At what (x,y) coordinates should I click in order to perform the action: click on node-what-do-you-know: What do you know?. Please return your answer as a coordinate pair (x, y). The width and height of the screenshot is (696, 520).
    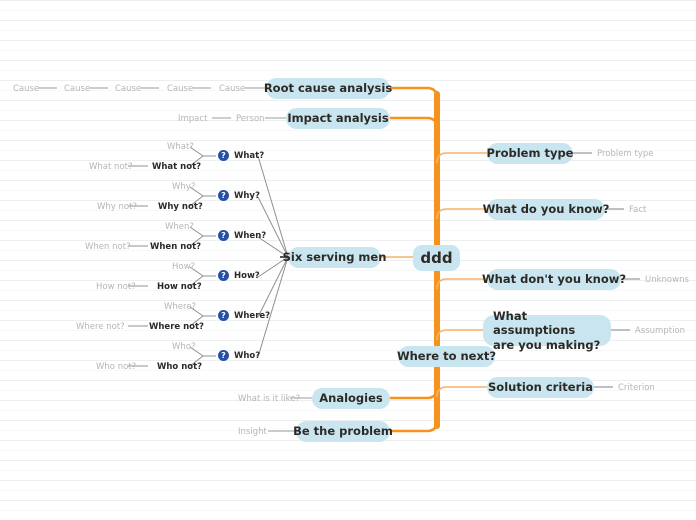
    Looking at the image, I should click on (546, 209).